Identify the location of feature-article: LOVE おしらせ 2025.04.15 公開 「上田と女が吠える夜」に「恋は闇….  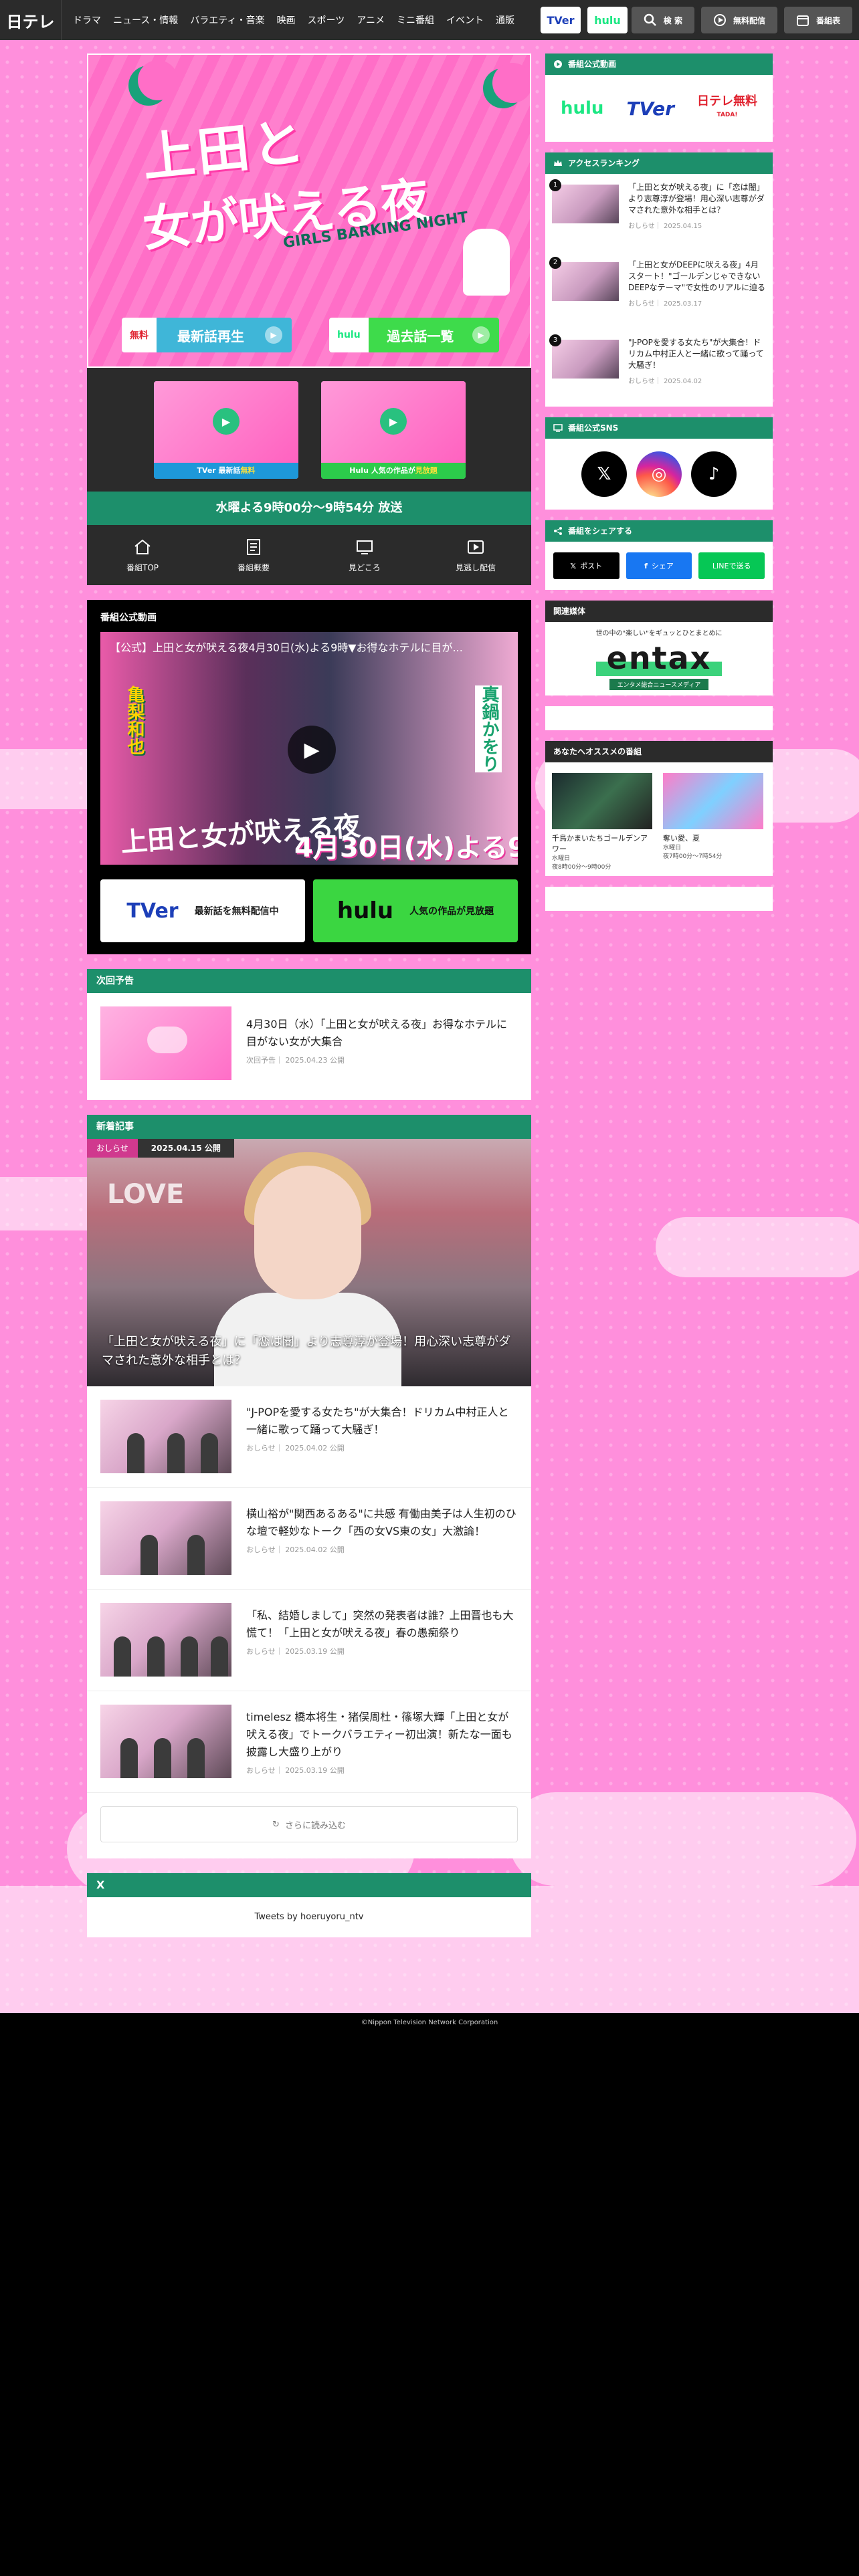
(309, 1262).